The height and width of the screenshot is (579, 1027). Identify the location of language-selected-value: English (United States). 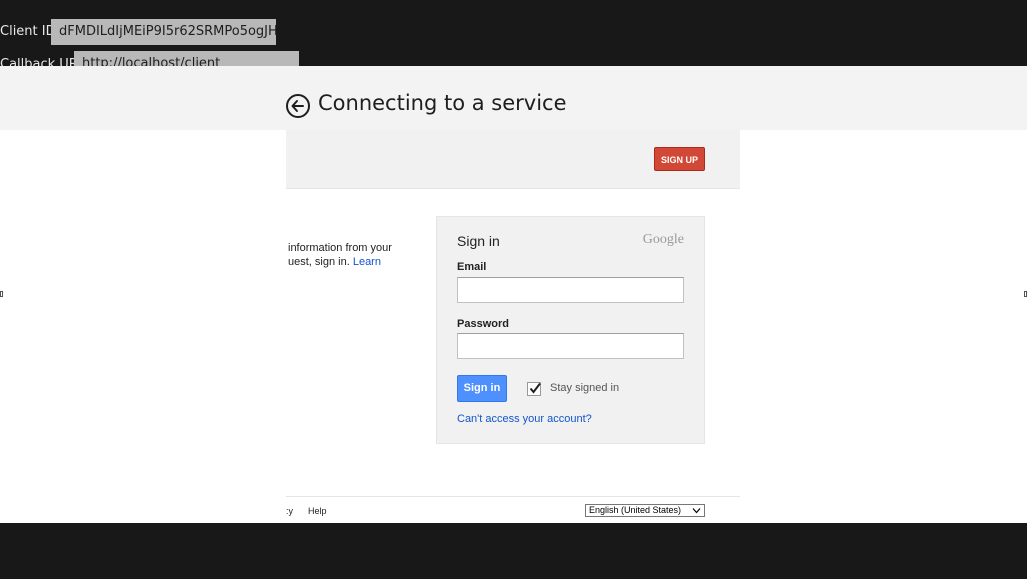
(635, 510).